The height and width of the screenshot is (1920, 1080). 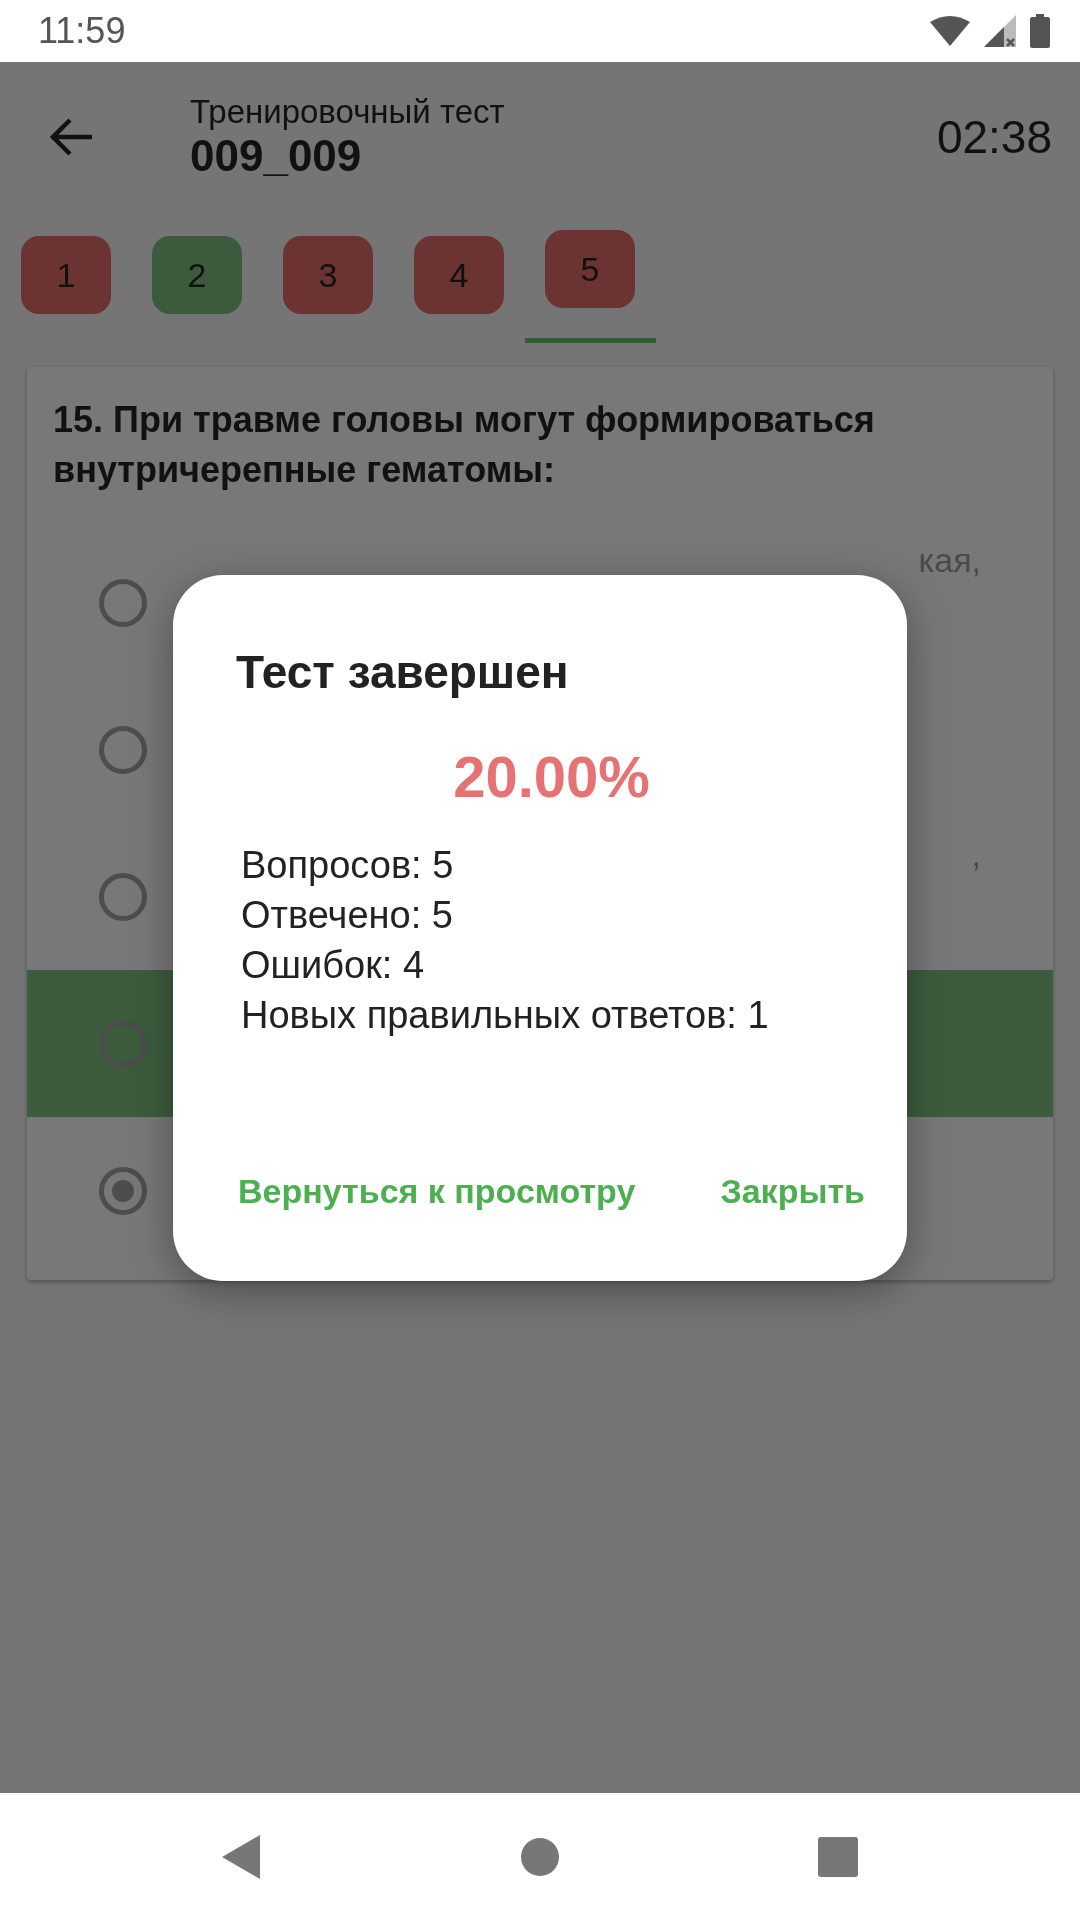 I want to click on status-time: 11:59, so click(x=82, y=31).